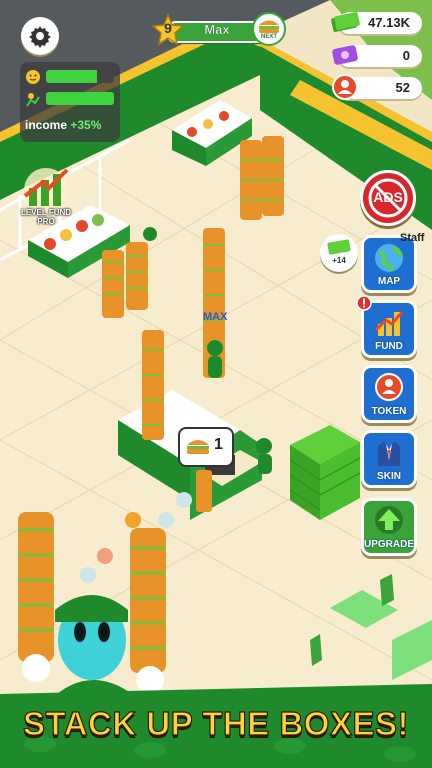 The image size is (432, 768). I want to click on efficiency-bar, so click(80, 98).